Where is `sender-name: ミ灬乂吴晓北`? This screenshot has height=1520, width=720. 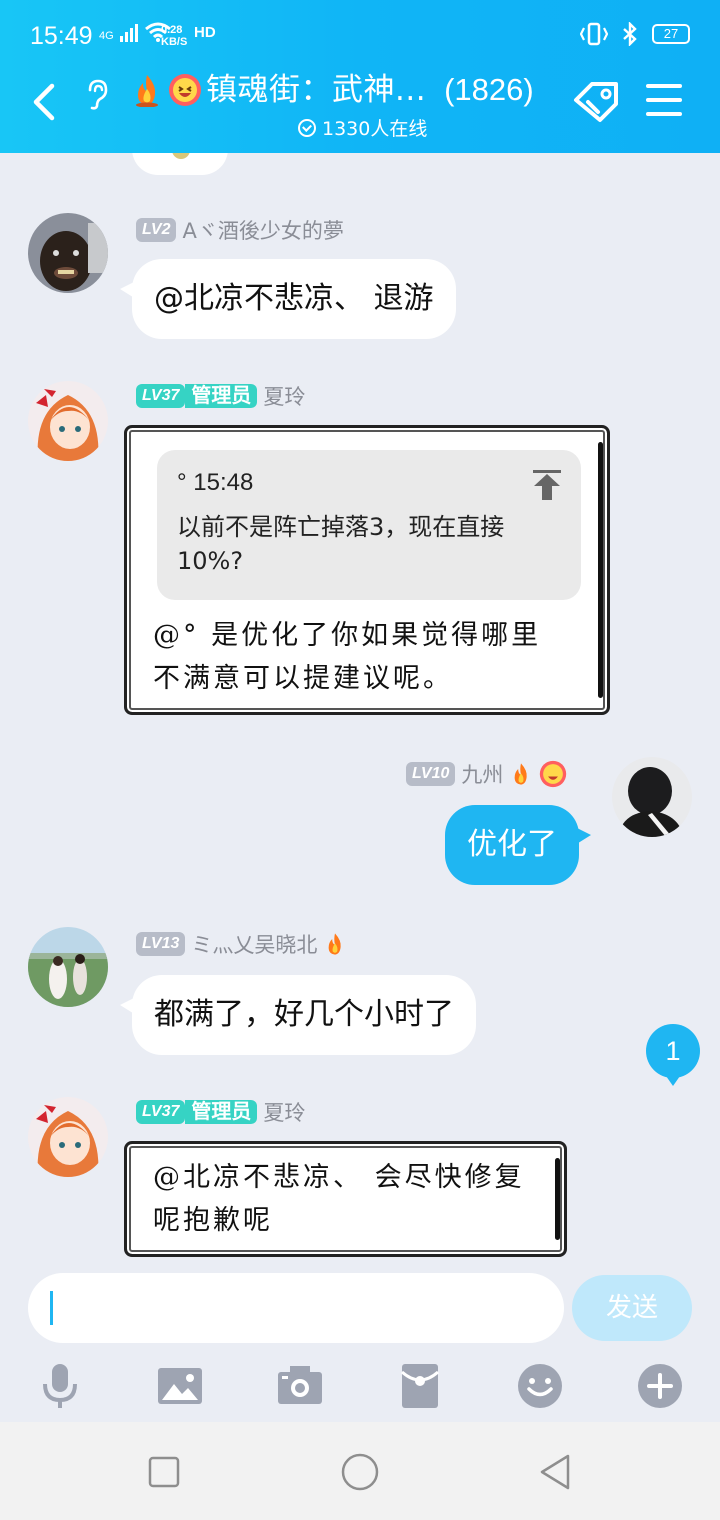
sender-name: ミ灬乂吴晓北 is located at coordinates (254, 944).